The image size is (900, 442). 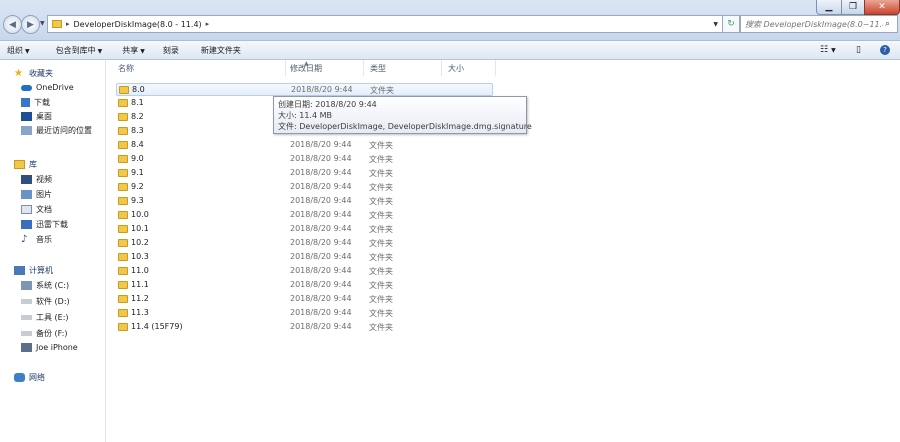 What do you see at coordinates (33, 73) in the screenshot?
I see `nav-favorites: ★ 收藏夹` at bounding box center [33, 73].